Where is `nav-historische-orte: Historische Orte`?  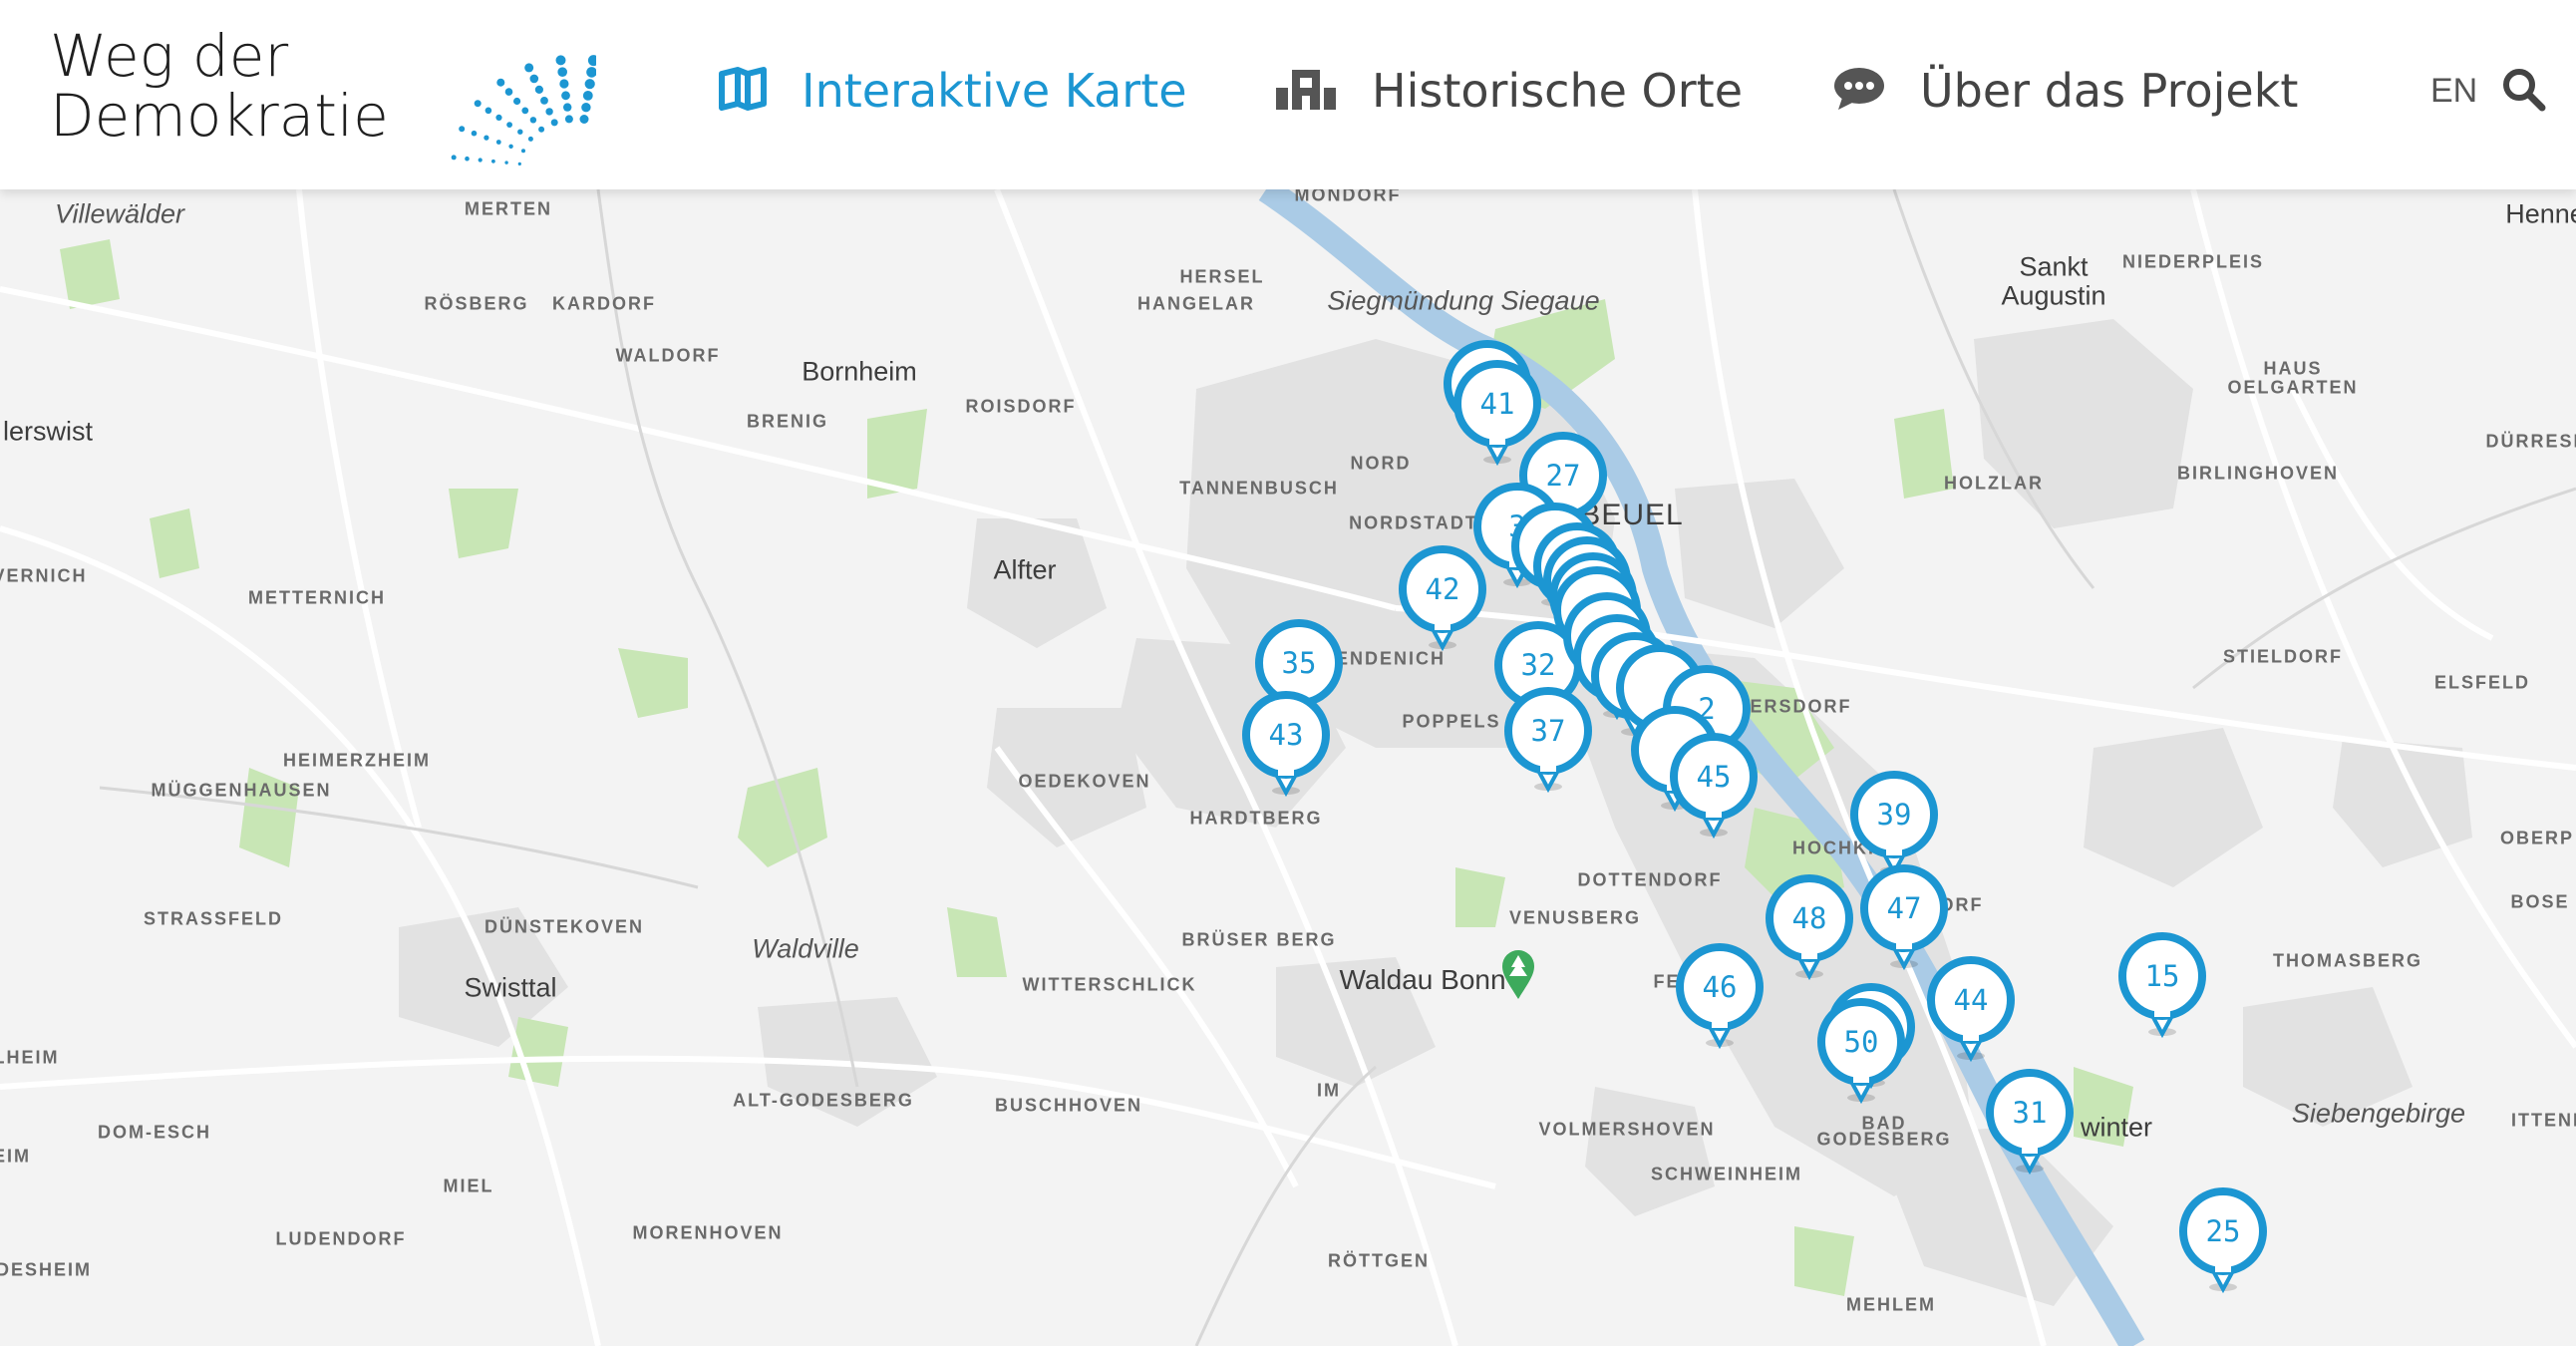
nav-historische-orte: Historische Orte is located at coordinates (1508, 91).